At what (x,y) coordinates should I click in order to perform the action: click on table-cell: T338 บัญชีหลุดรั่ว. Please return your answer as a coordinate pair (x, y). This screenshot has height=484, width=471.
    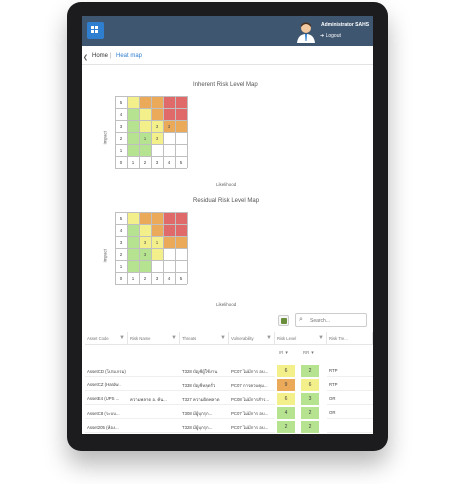
    Looking at the image, I should click on (204, 384).